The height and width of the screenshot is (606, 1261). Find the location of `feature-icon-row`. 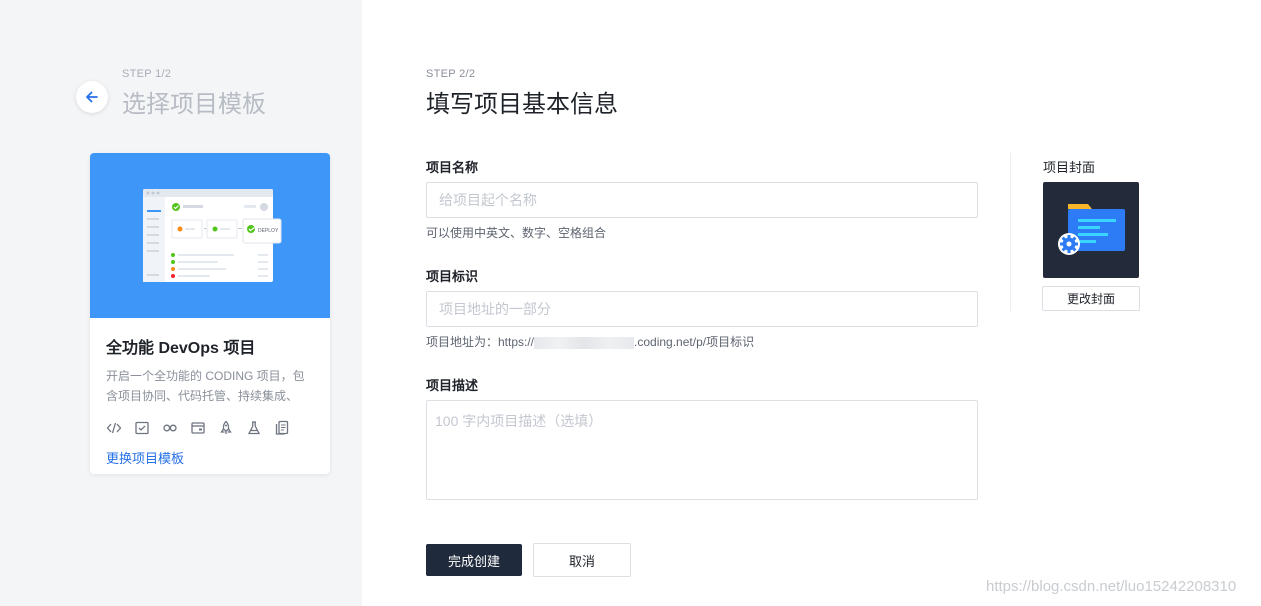

feature-icon-row is located at coordinates (210, 428).